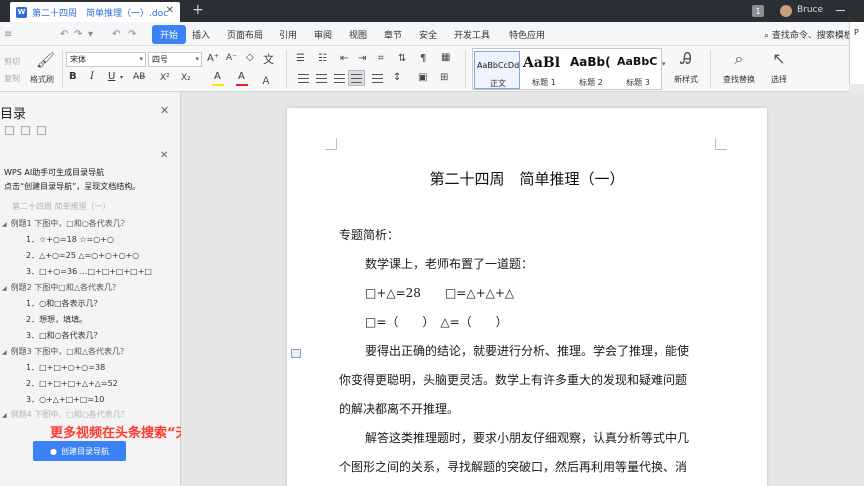 The height and width of the screenshot is (486, 864). Describe the element at coordinates (106, 59) in the screenshot. I see `font-name-select: 宋体 ▾` at that location.